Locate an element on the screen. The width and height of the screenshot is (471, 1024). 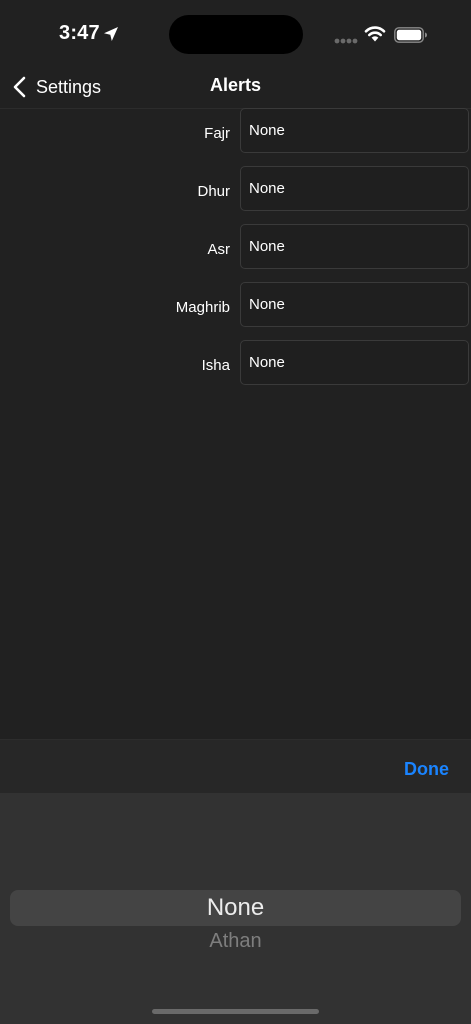
done-button: Done is located at coordinates (426, 769).